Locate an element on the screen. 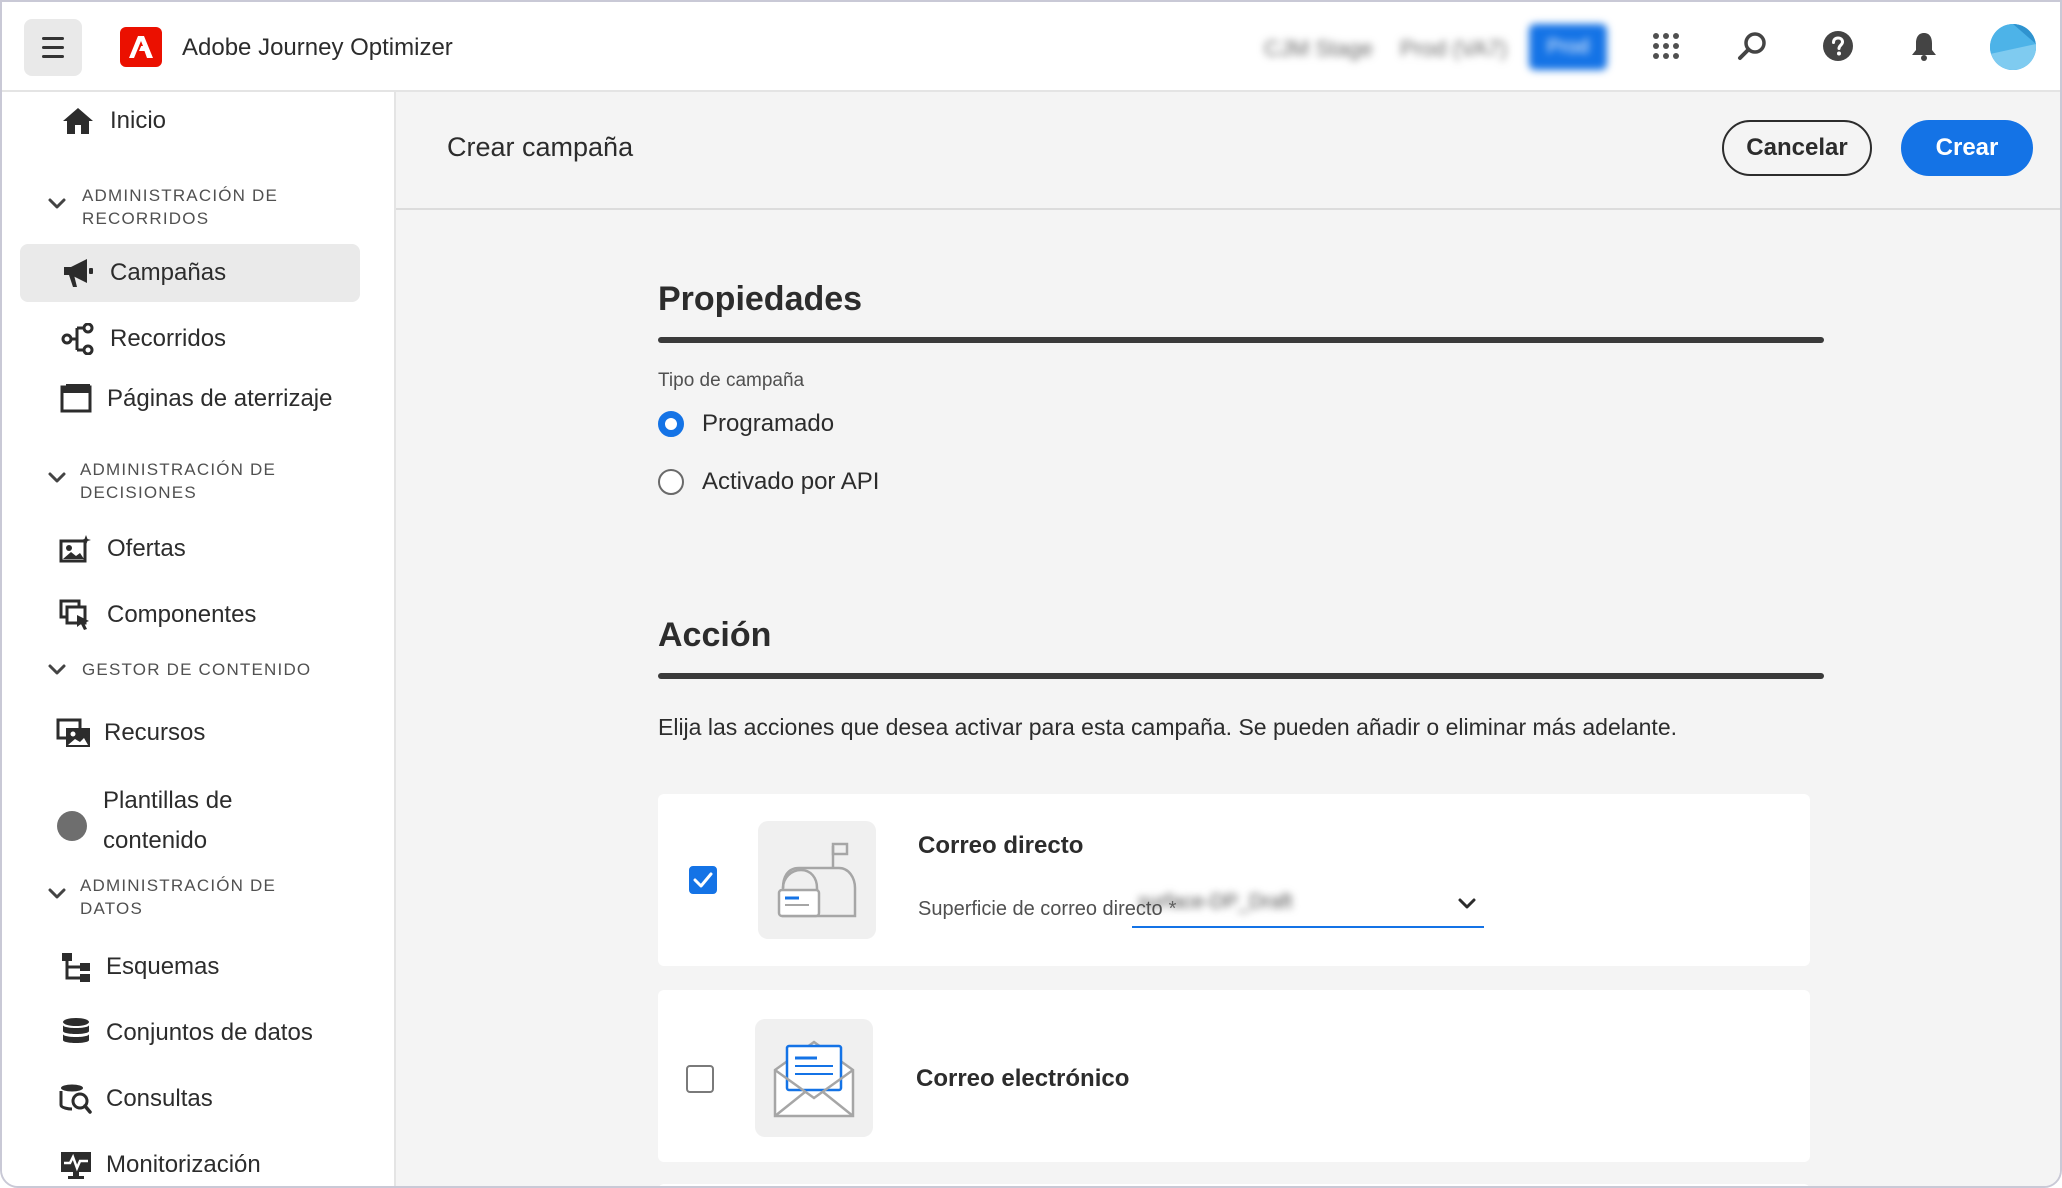 This screenshot has height=1188, width=2062. offers-icon is located at coordinates (76, 549).